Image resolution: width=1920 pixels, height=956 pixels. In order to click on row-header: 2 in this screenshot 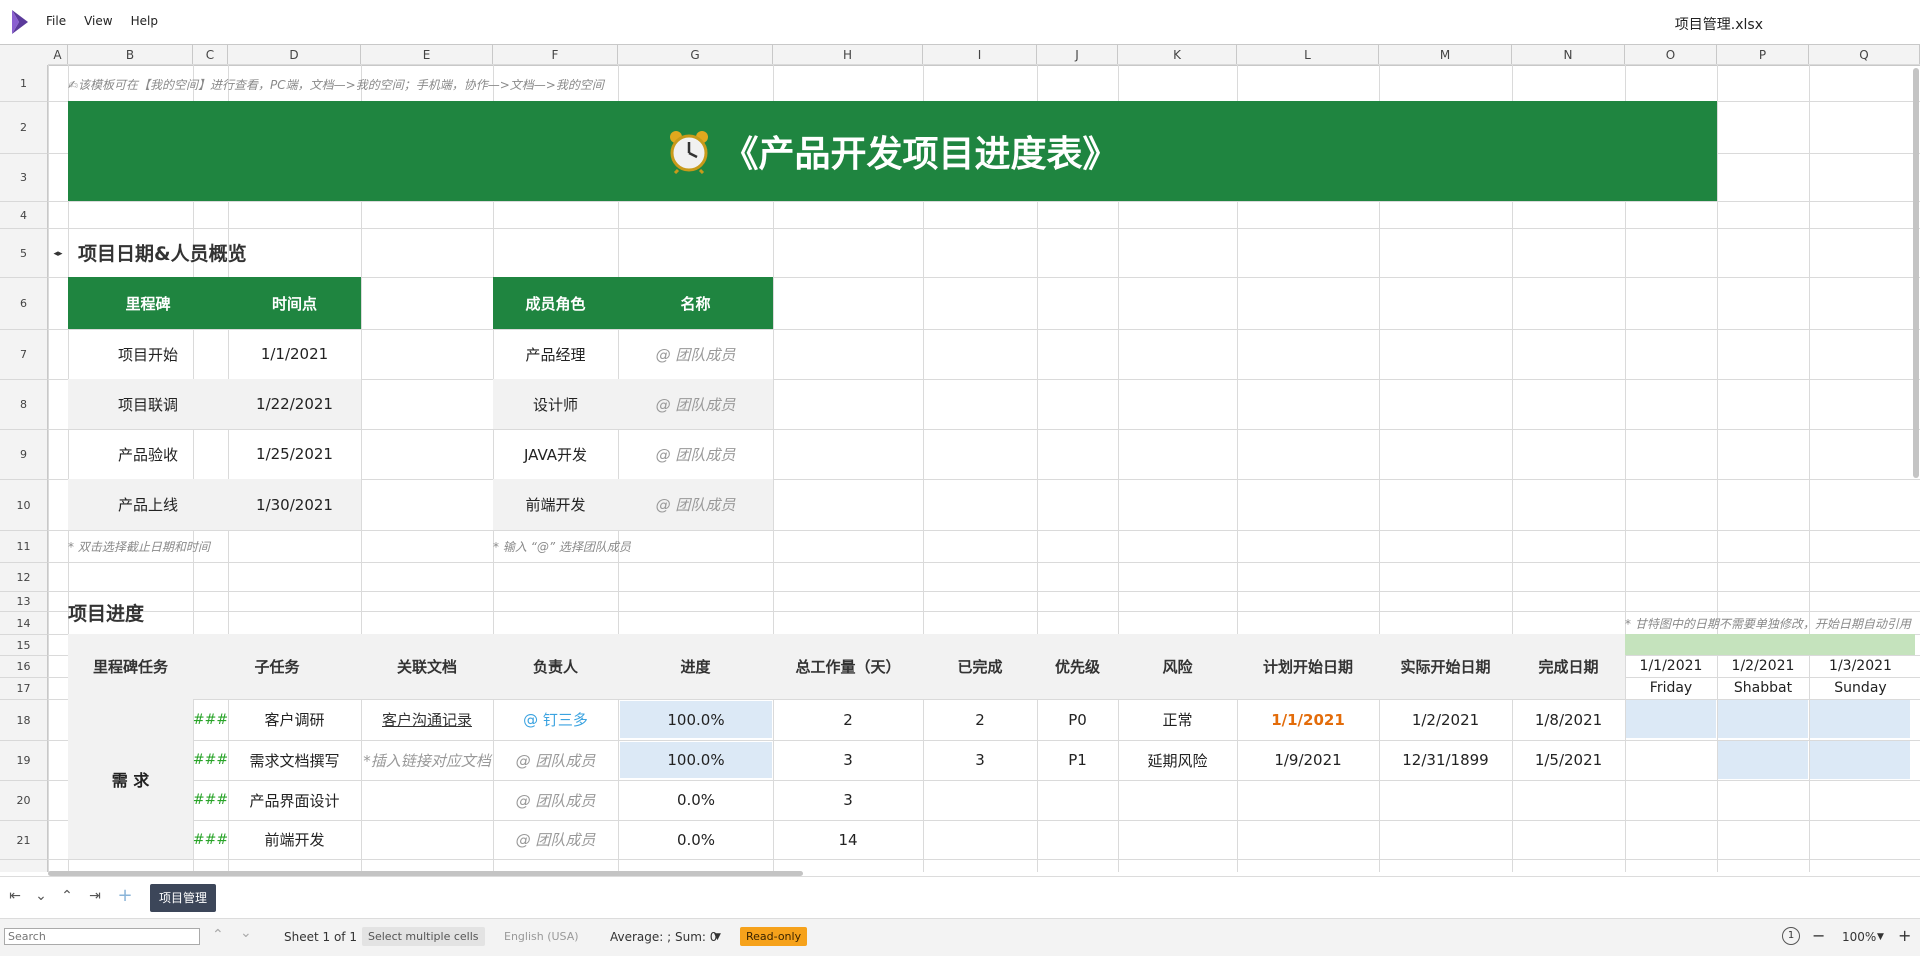, I will do `click(24, 128)`.